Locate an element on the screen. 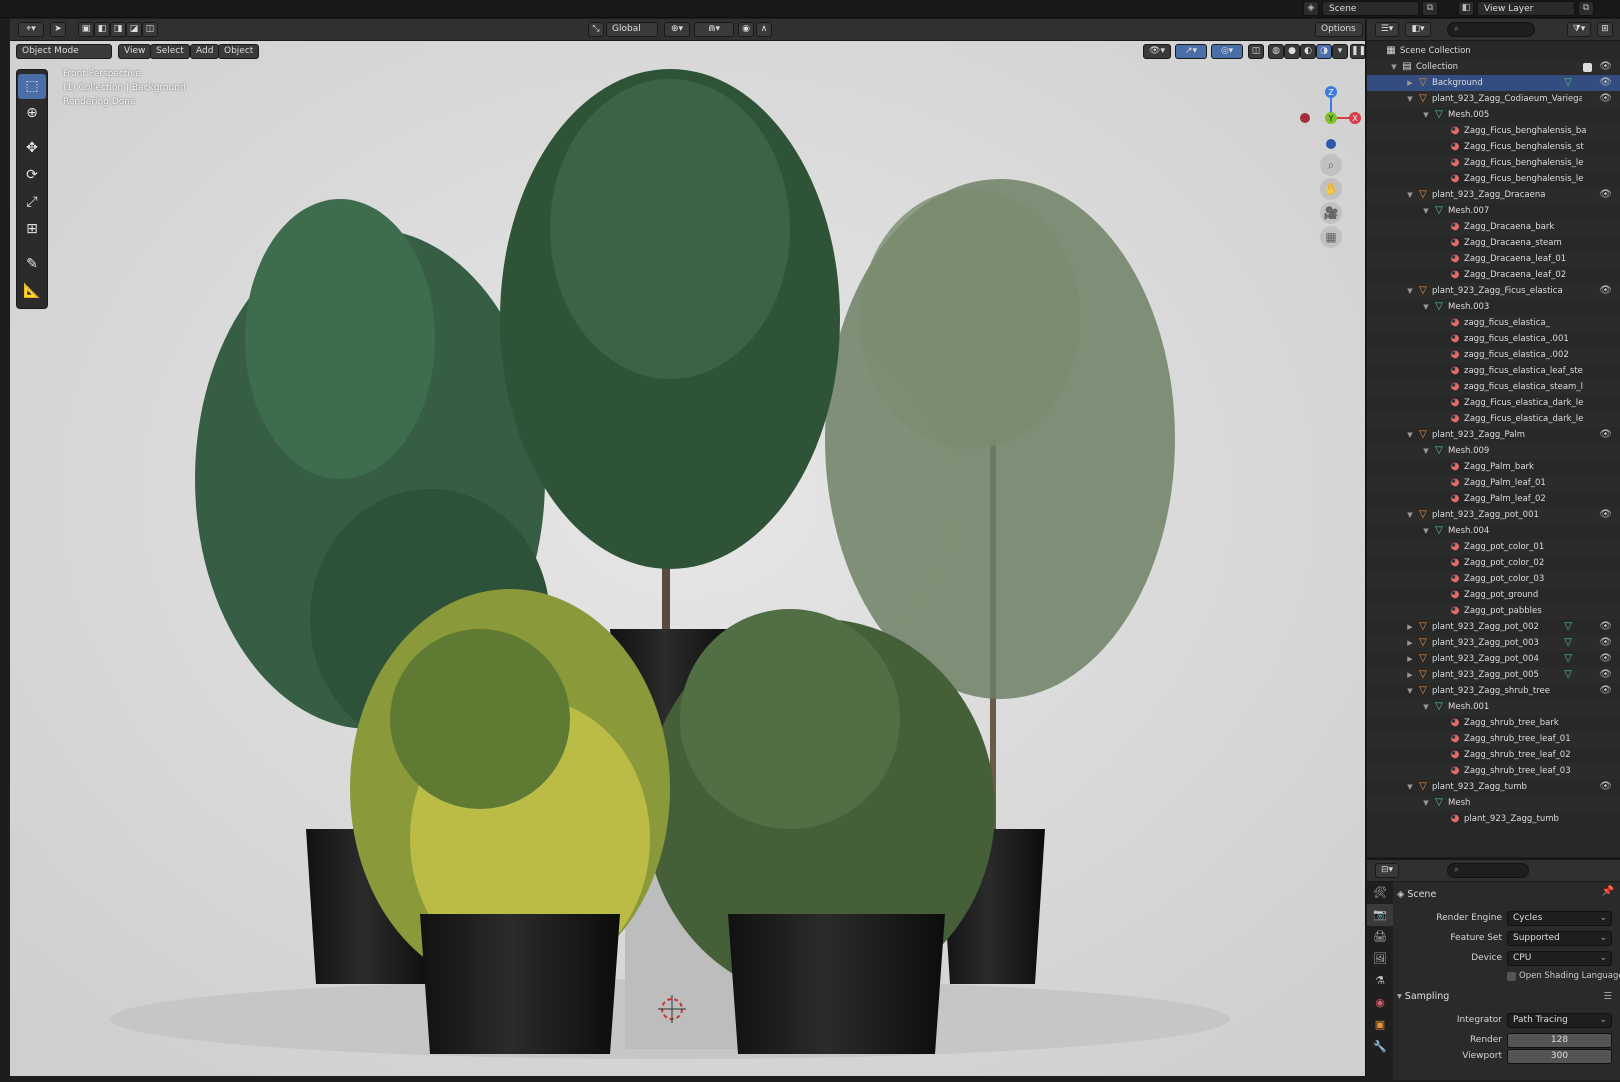 The width and height of the screenshot is (1620, 1082). outliner-row: ▼ ▽ Mesh.009 is located at coordinates (1493, 451).